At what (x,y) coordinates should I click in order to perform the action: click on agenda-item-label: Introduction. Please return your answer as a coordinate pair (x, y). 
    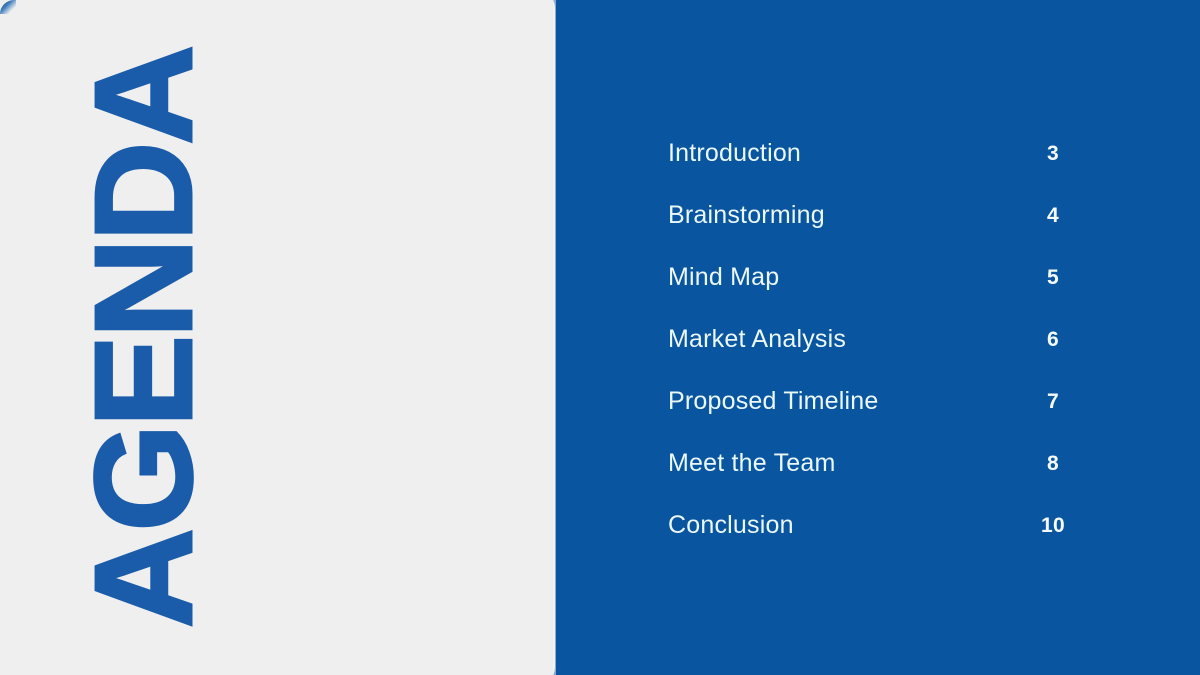
    Looking at the image, I should click on (735, 152).